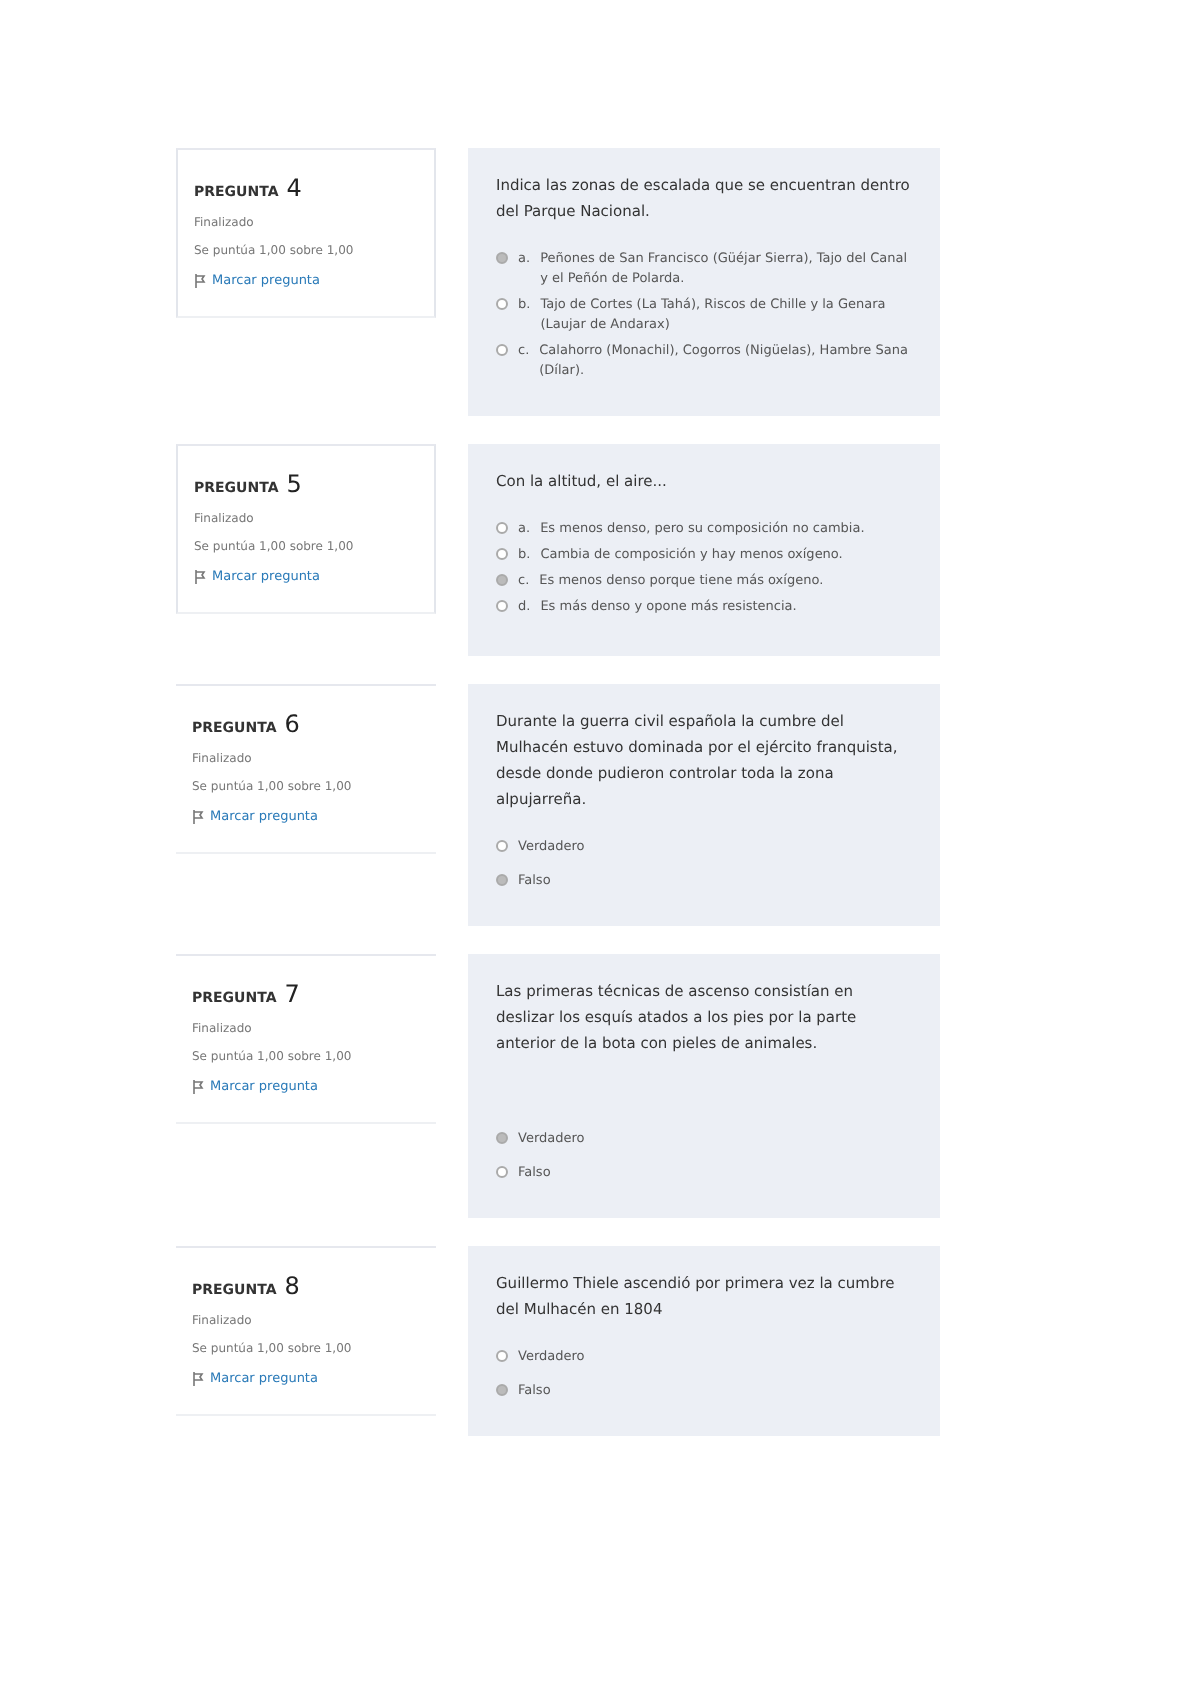 This screenshot has height=1696, width=1198. Describe the element at coordinates (294, 188) in the screenshot. I see `question-number: 4` at that location.